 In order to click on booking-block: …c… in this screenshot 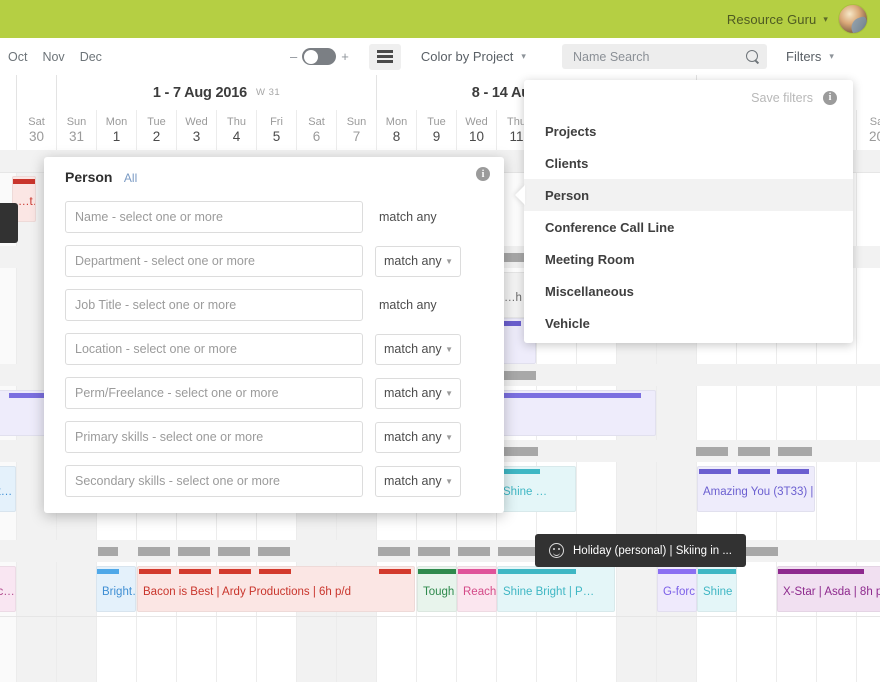, I will do `click(8, 589)`.